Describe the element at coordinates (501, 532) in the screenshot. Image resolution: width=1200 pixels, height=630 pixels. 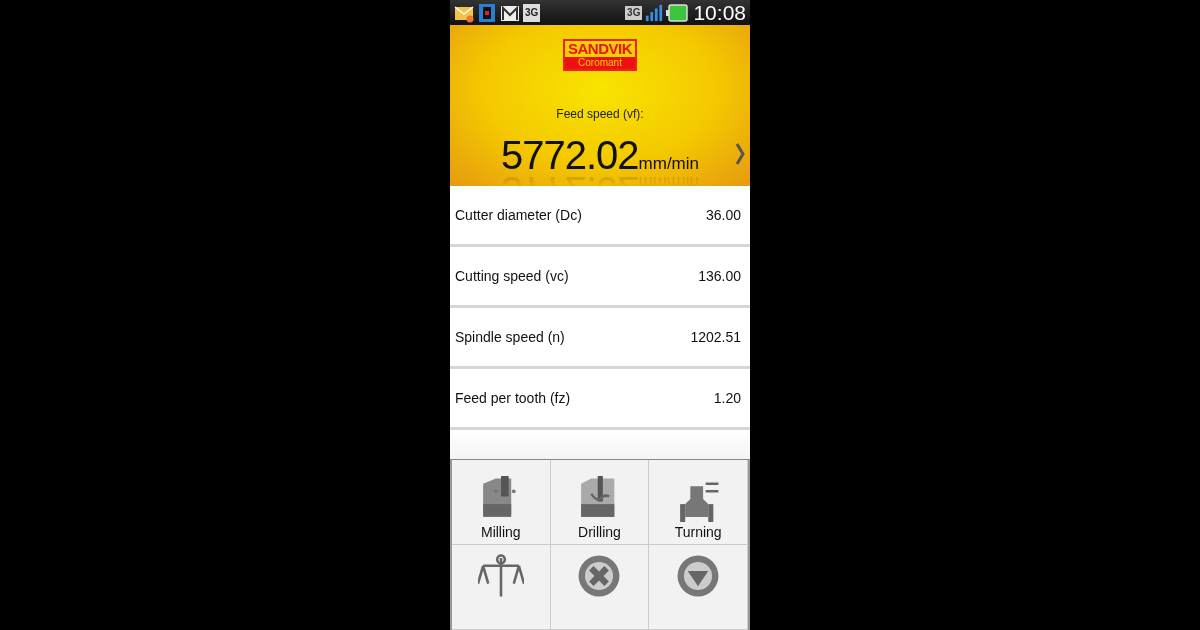
I see `menu-label: Milling` at that location.